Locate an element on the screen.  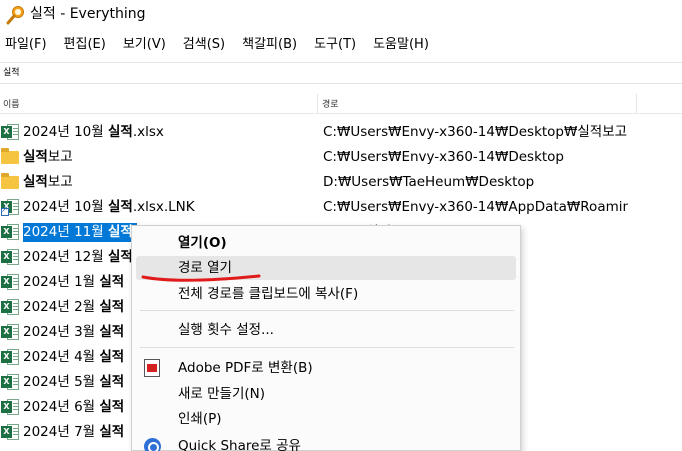
pdf-icon is located at coordinates (152, 368).